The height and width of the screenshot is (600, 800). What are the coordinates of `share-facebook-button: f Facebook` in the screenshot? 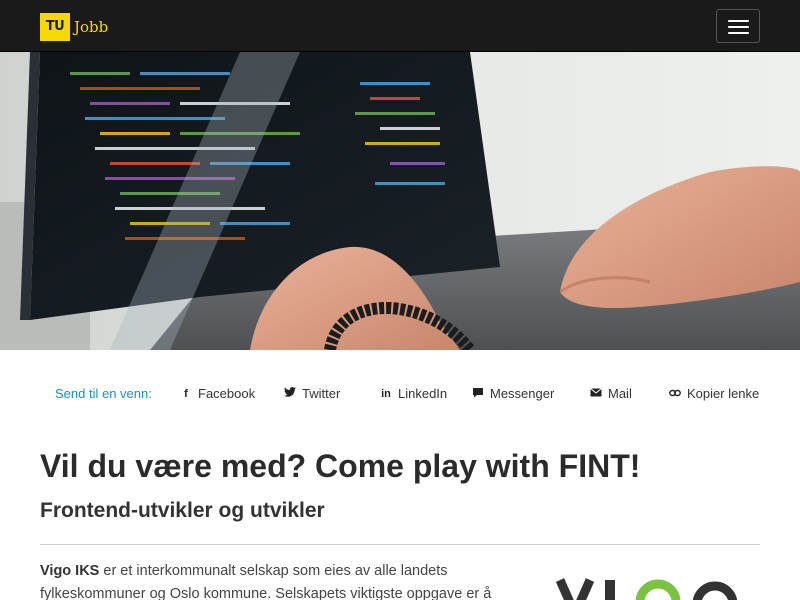 It's located at (217, 393).